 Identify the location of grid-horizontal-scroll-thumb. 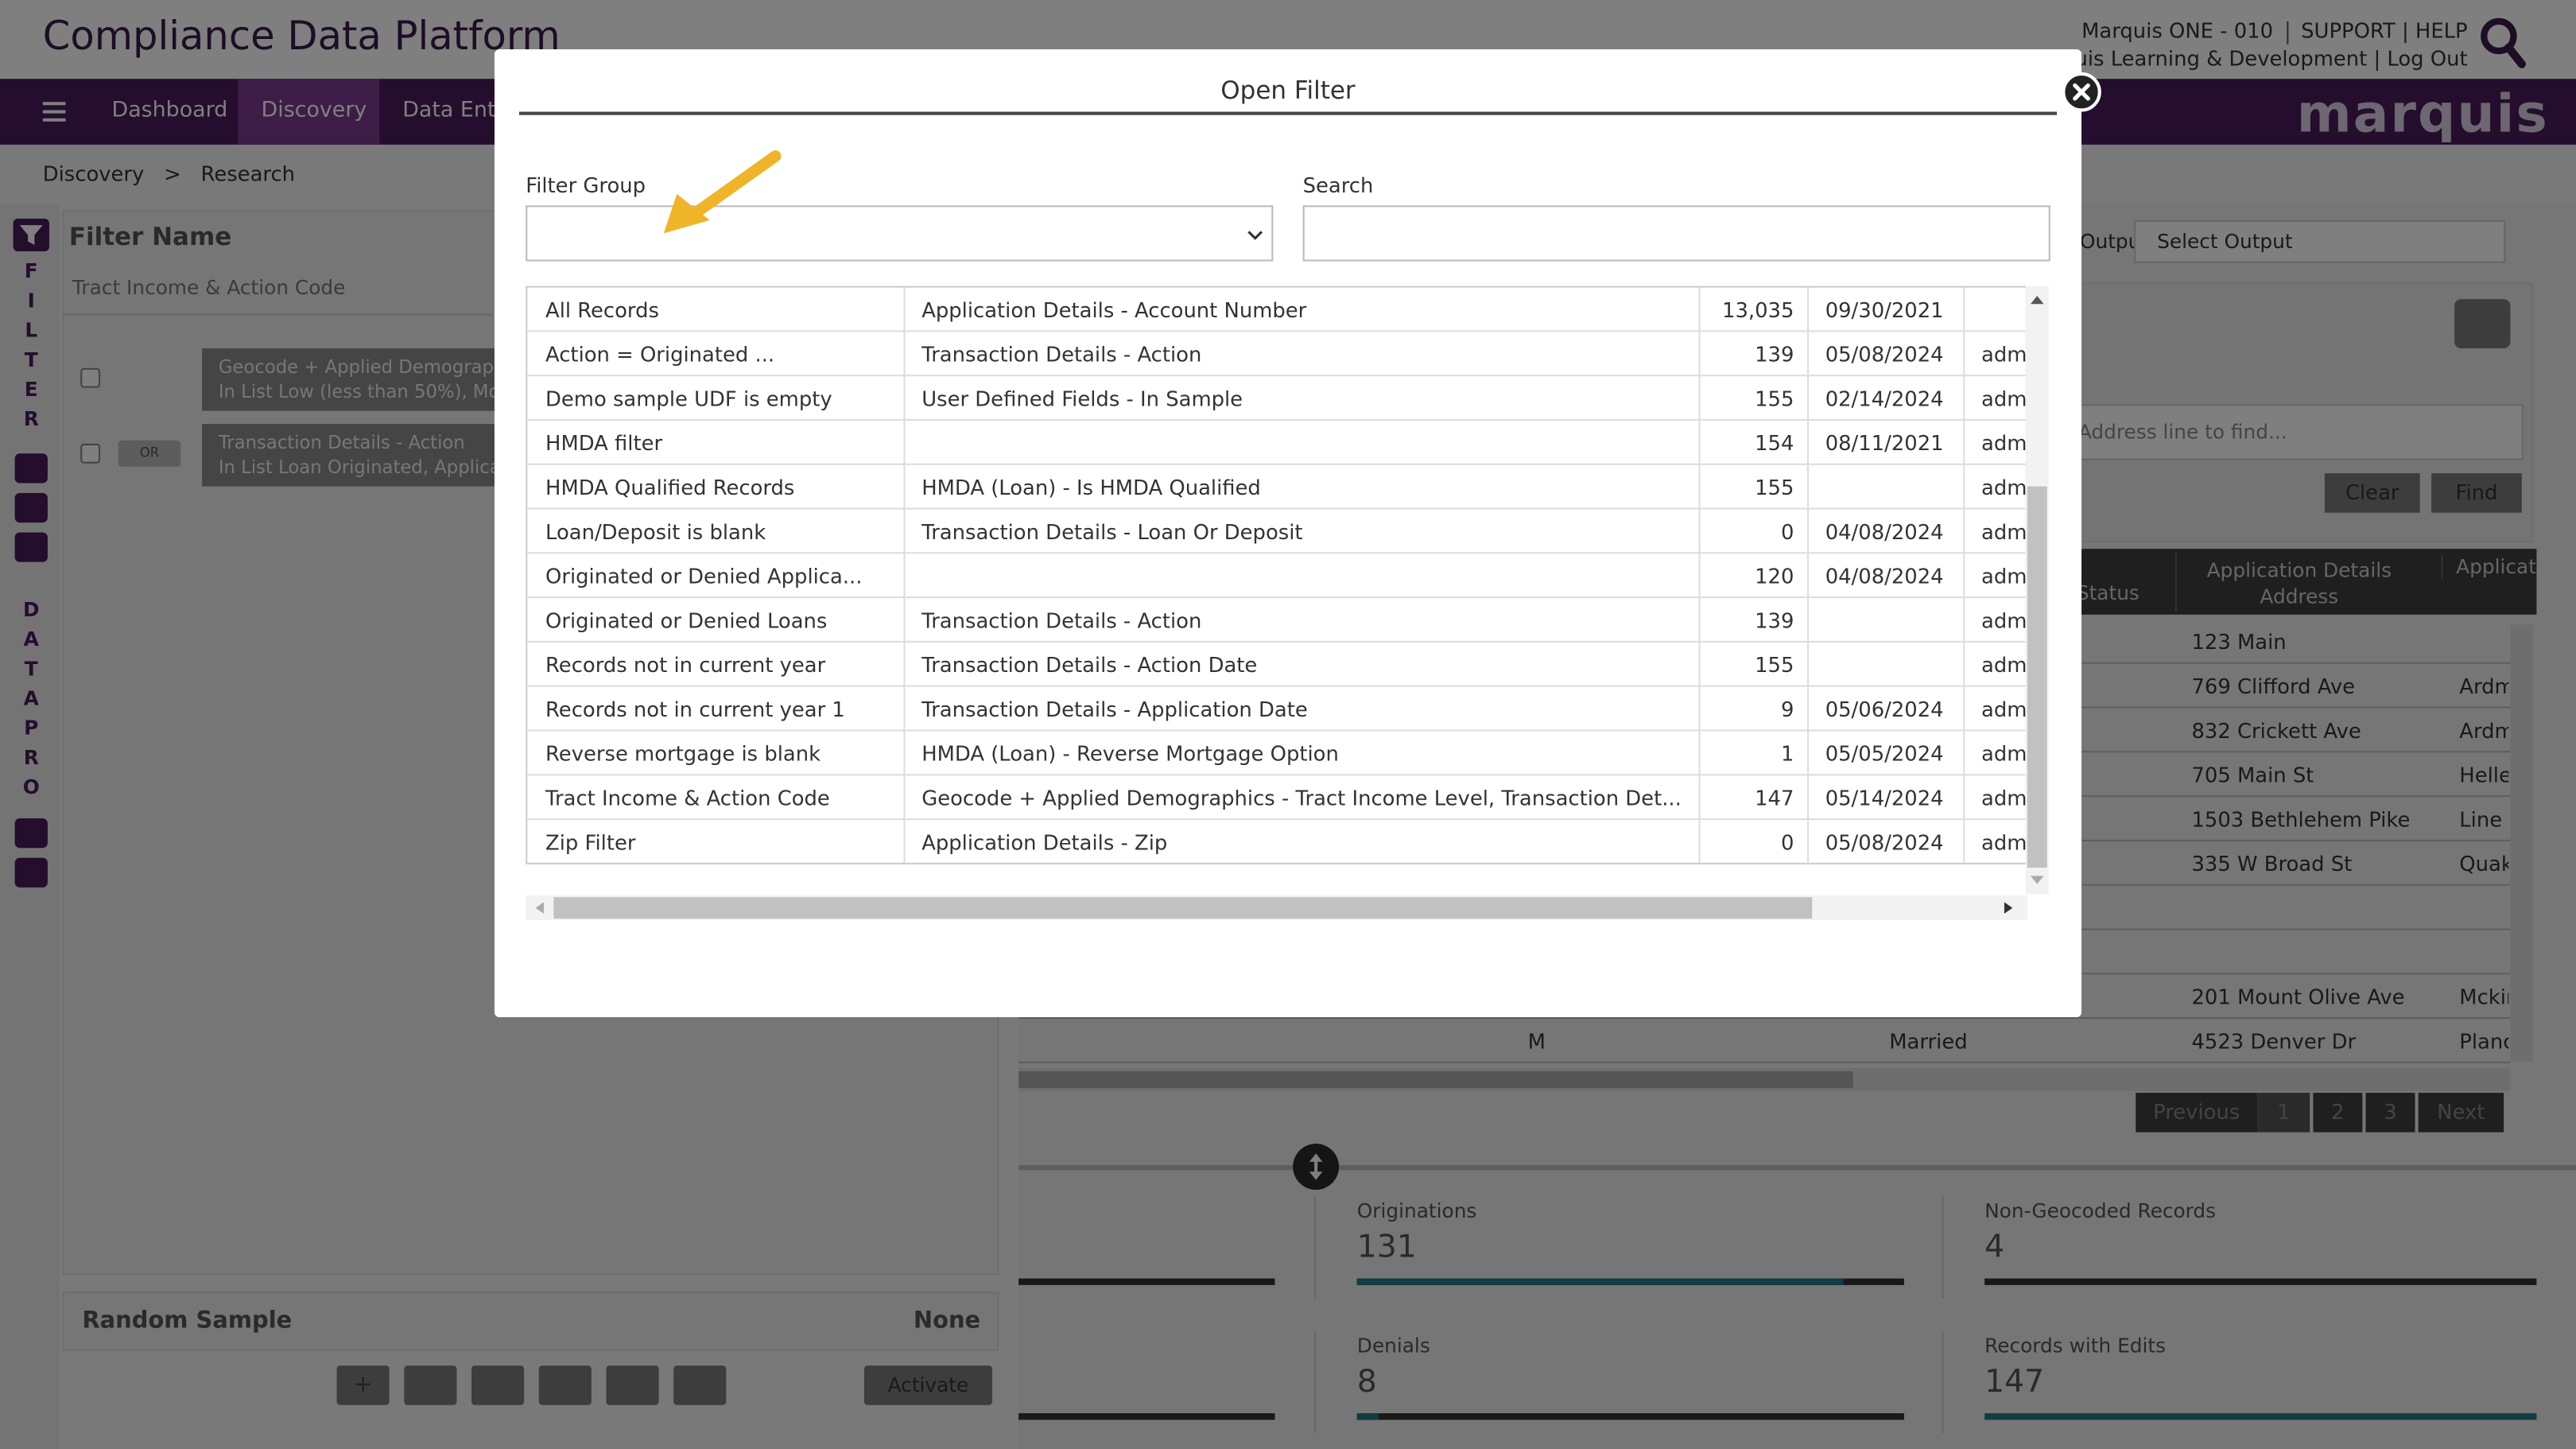
(1183, 908).